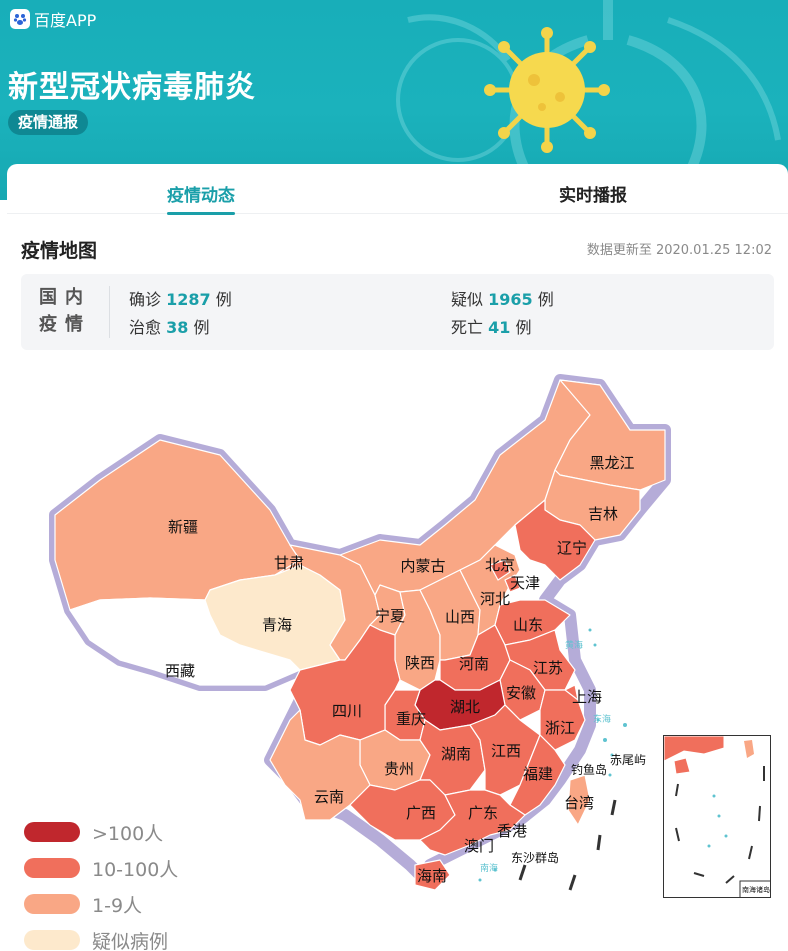  Describe the element at coordinates (180, 671) in the screenshot. I see `label-tibet: 西藏` at that location.